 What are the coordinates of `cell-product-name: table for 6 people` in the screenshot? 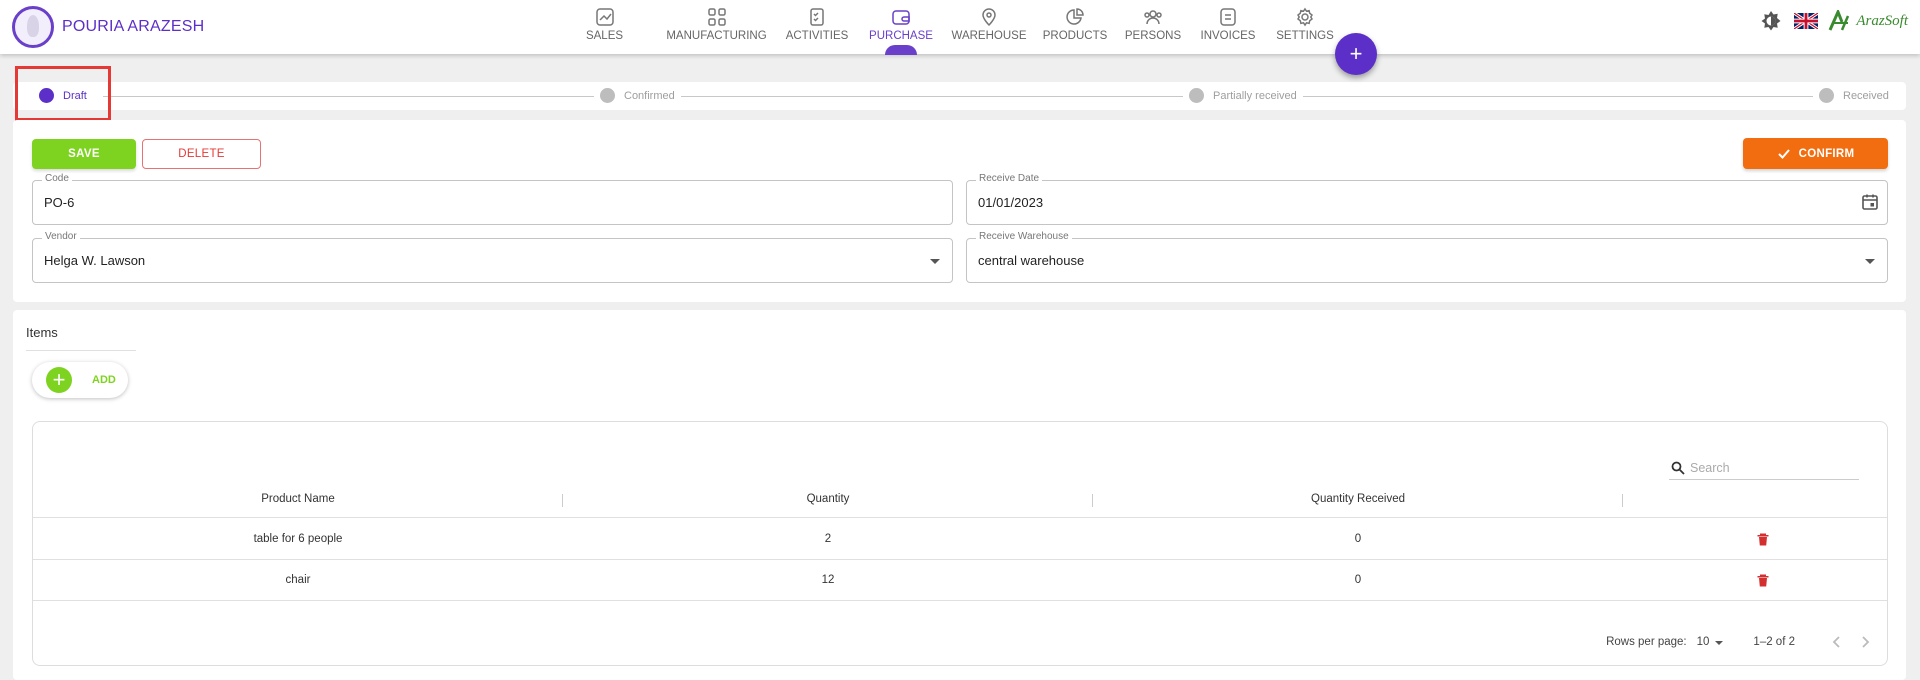 It's located at (298, 539).